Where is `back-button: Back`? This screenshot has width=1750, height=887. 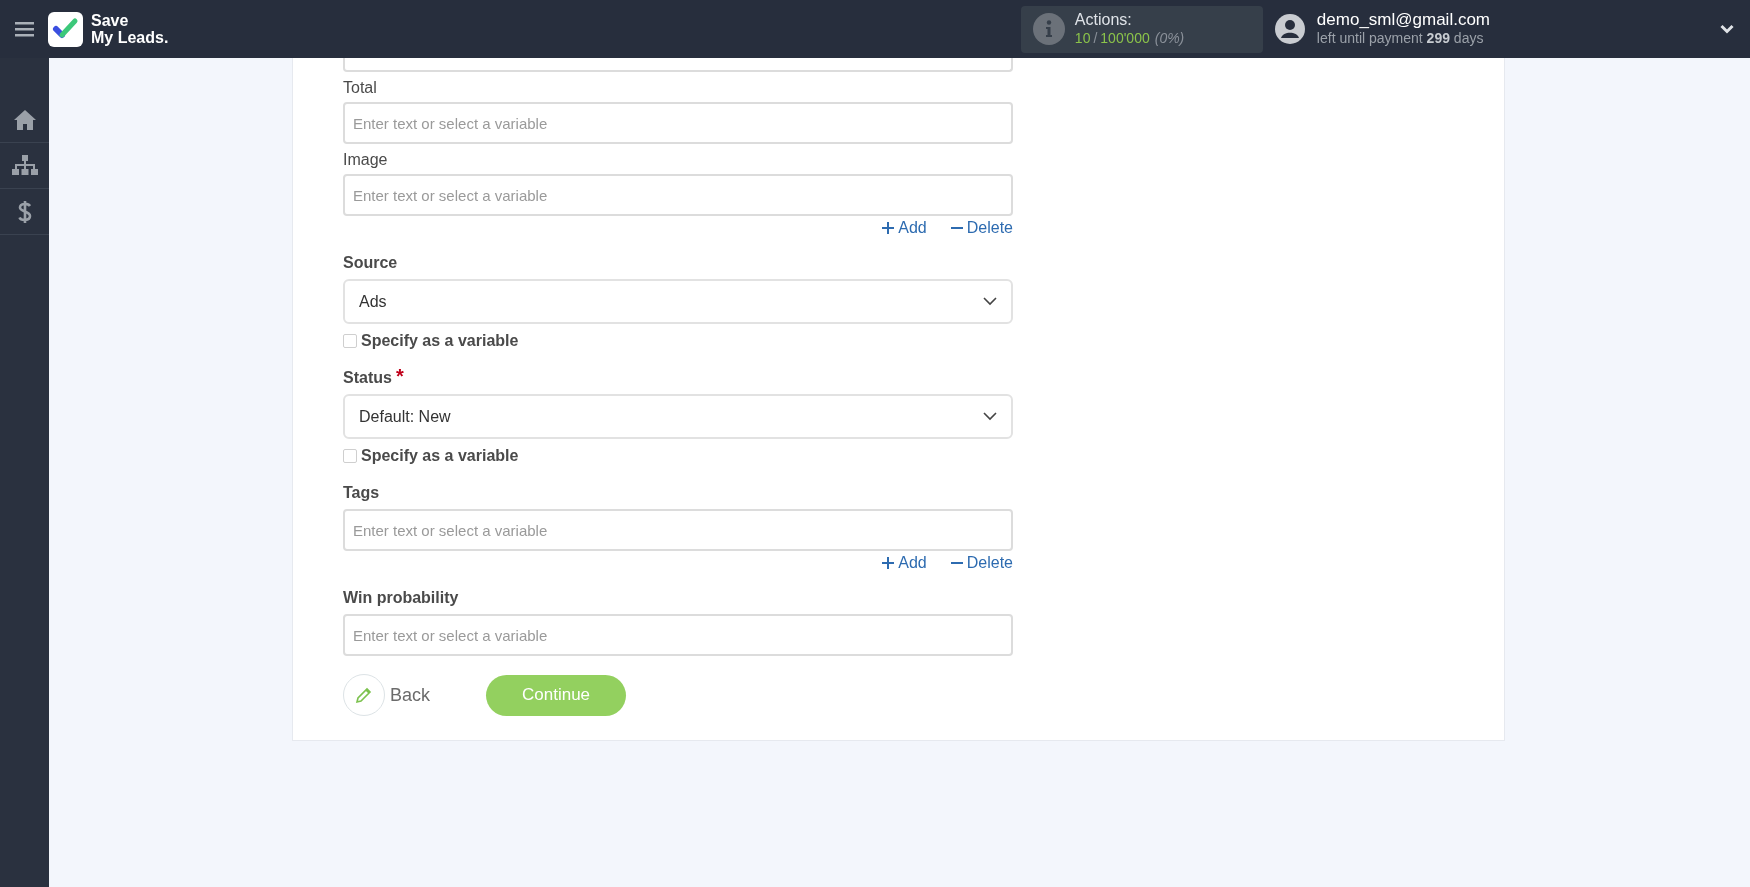
back-button: Back is located at coordinates (410, 695).